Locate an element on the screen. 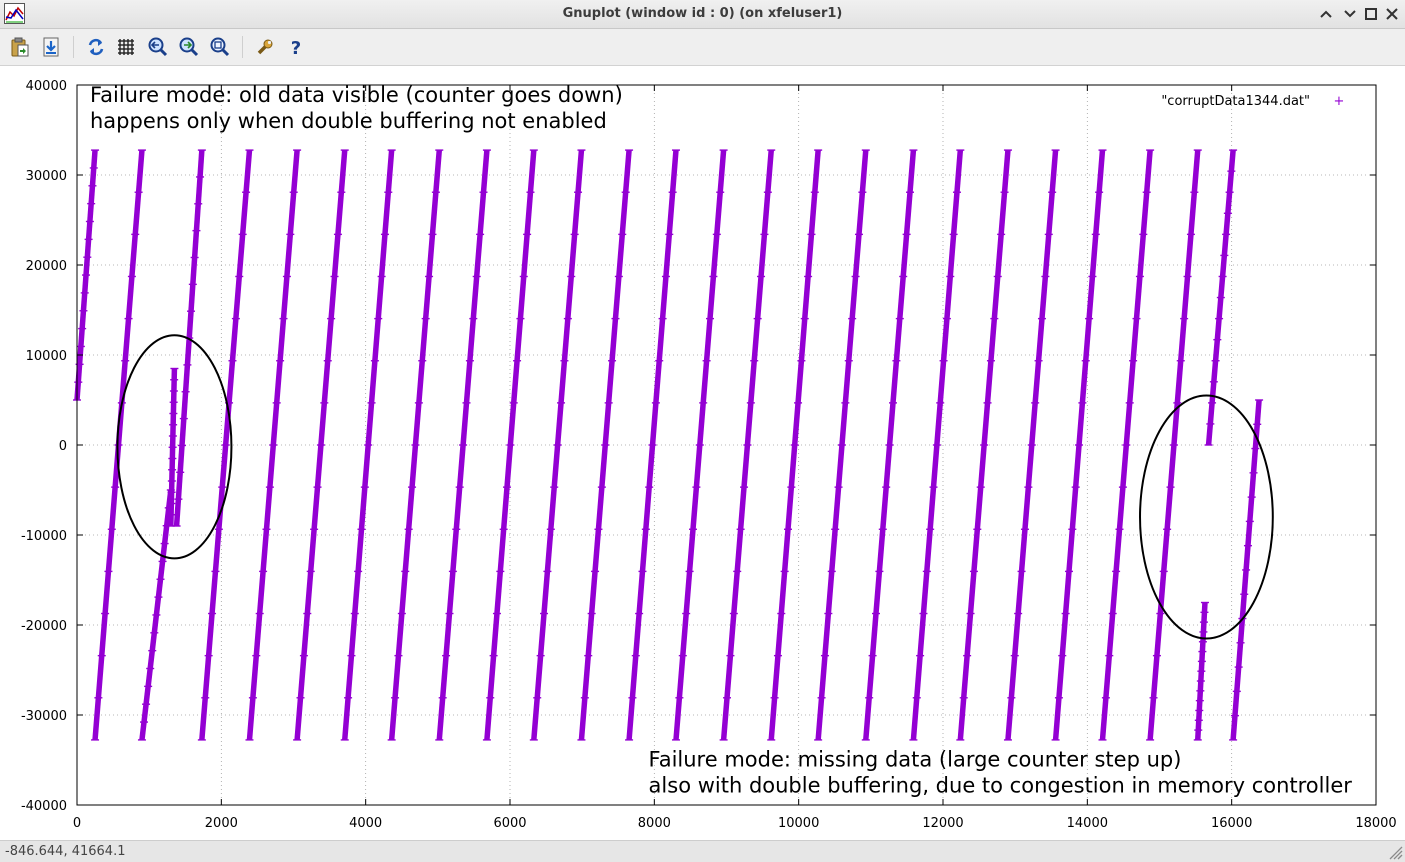 This screenshot has width=1405, height=862. y-tick-label: -30000 is located at coordinates (44, 716).